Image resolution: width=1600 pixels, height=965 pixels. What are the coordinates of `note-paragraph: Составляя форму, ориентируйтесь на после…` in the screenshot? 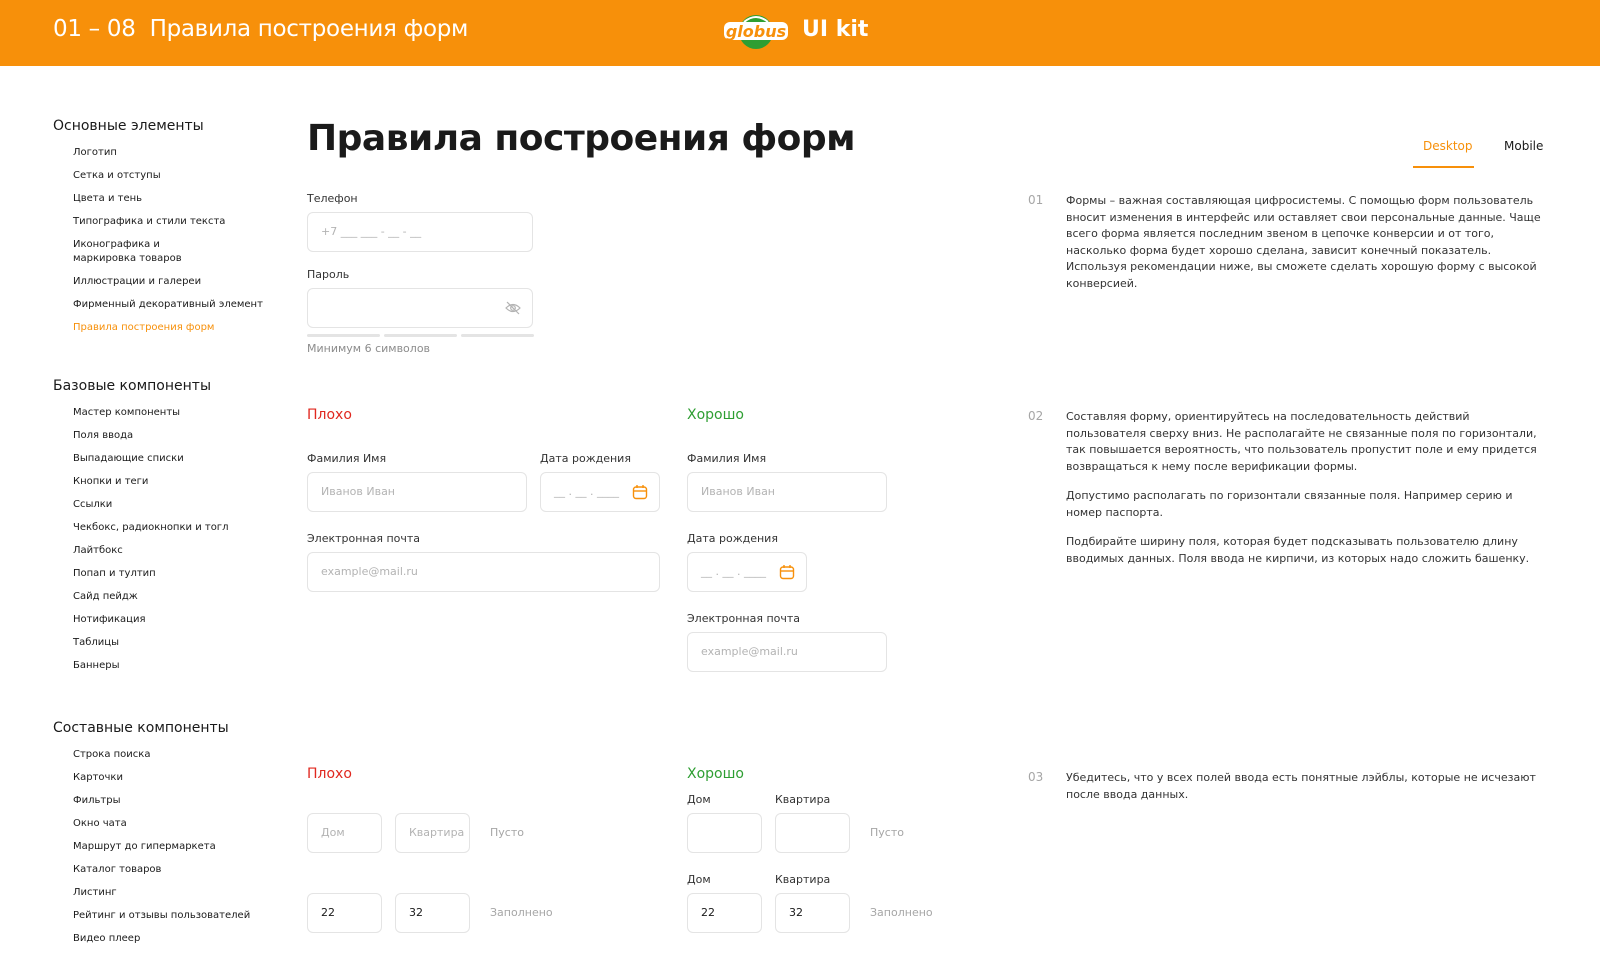 It's located at (1301, 441).